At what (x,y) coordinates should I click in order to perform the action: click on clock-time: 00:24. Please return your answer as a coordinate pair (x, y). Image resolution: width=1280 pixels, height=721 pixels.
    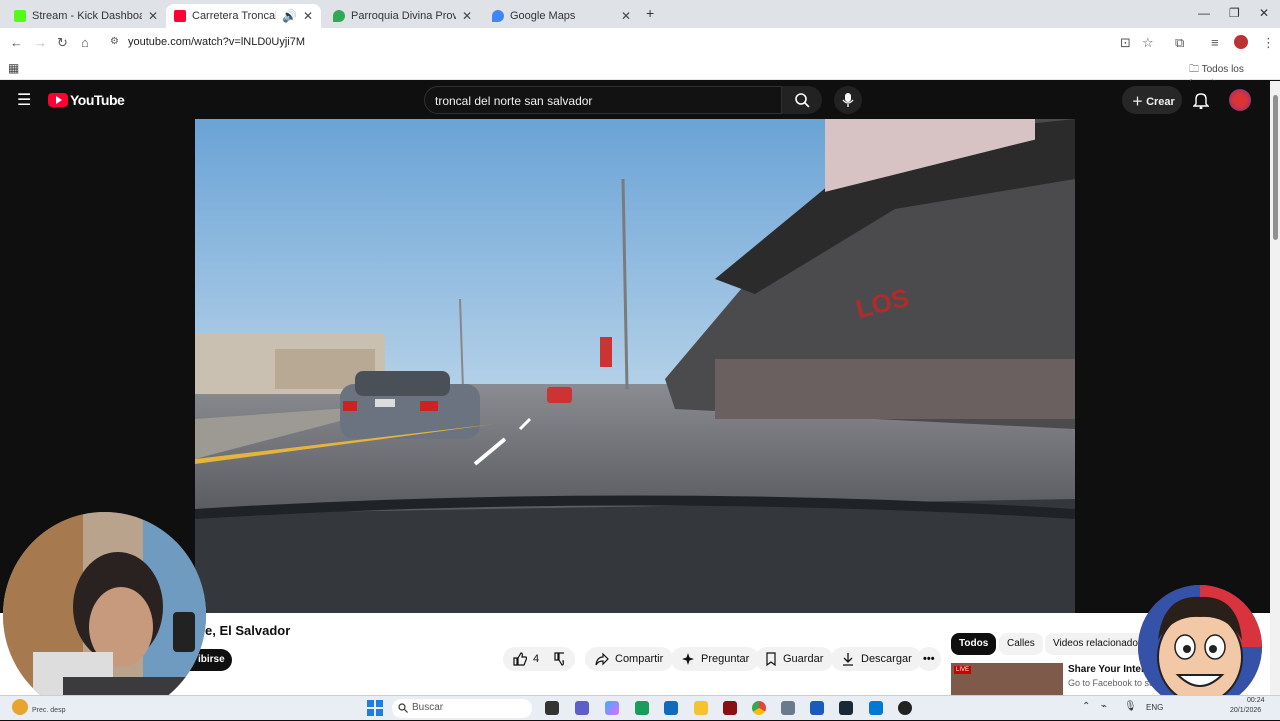
    Looking at the image, I should click on (1256, 700).